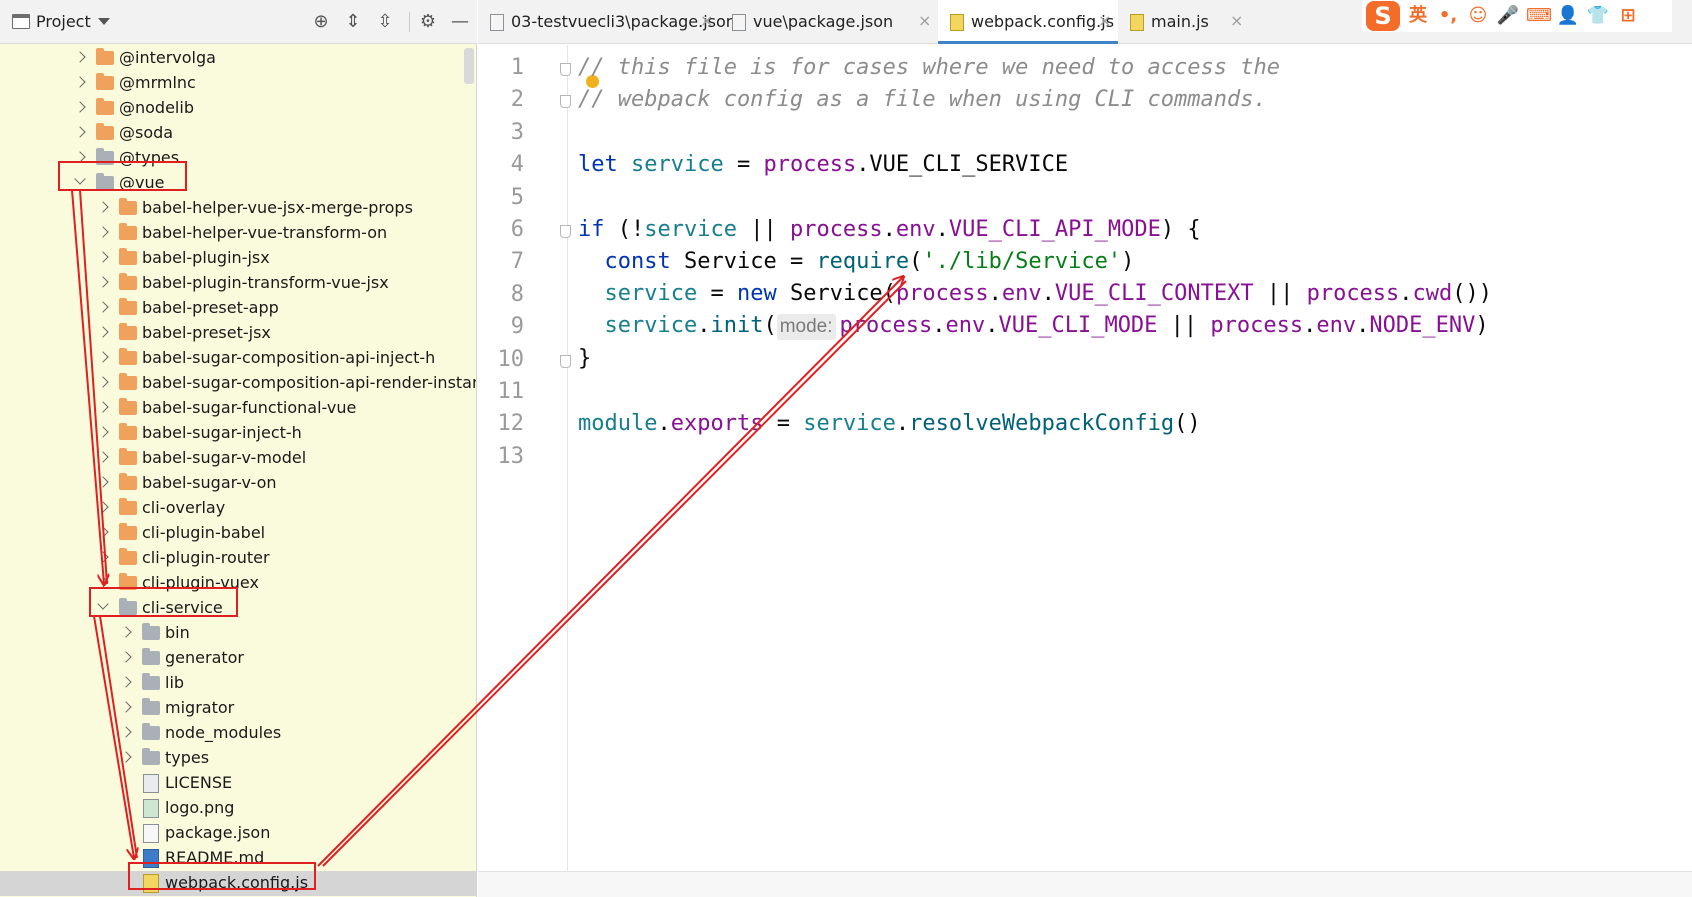  I want to click on tree-folder-item: cli-plugin-router, so click(238, 558).